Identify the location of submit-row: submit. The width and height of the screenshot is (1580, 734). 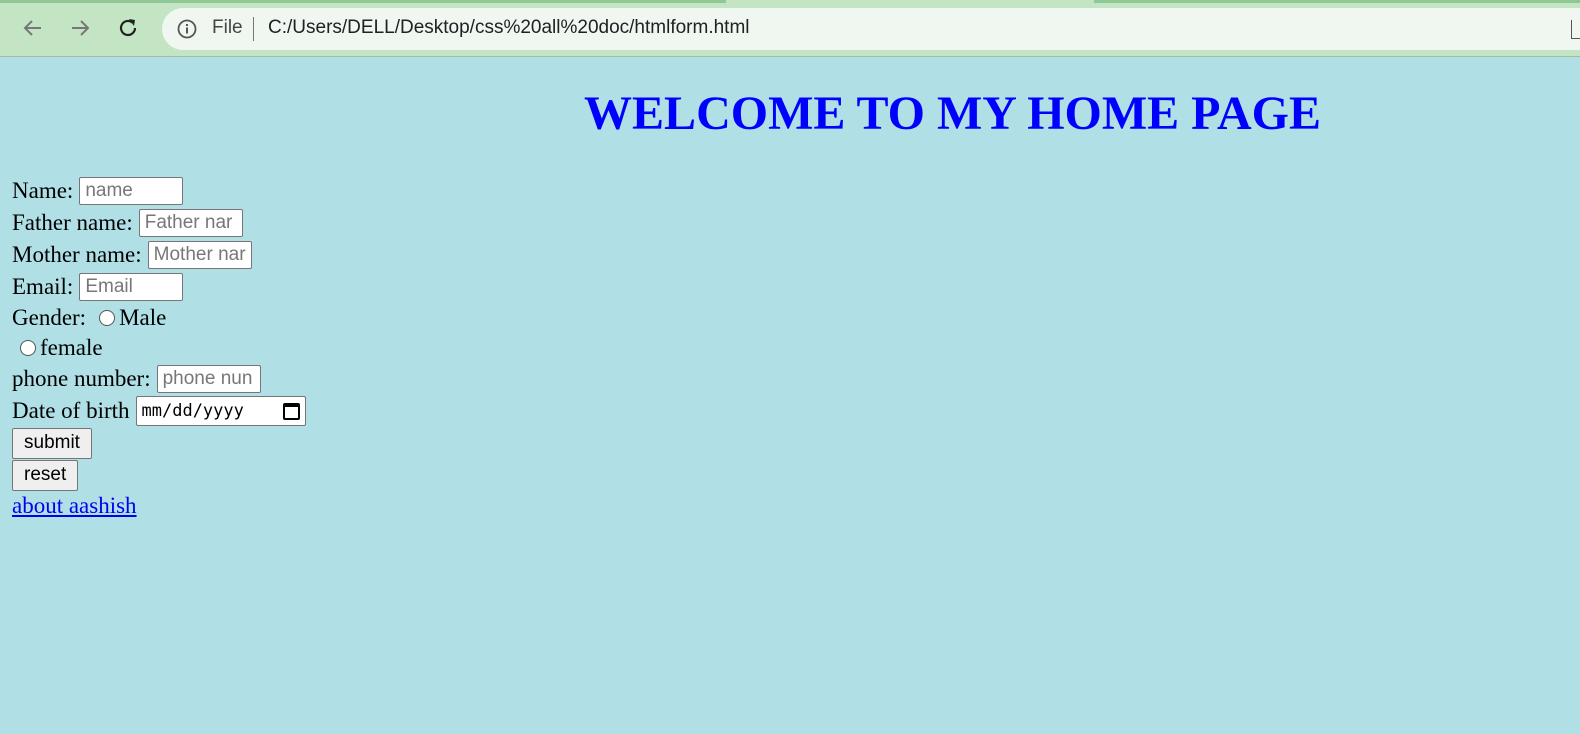
(159, 443).